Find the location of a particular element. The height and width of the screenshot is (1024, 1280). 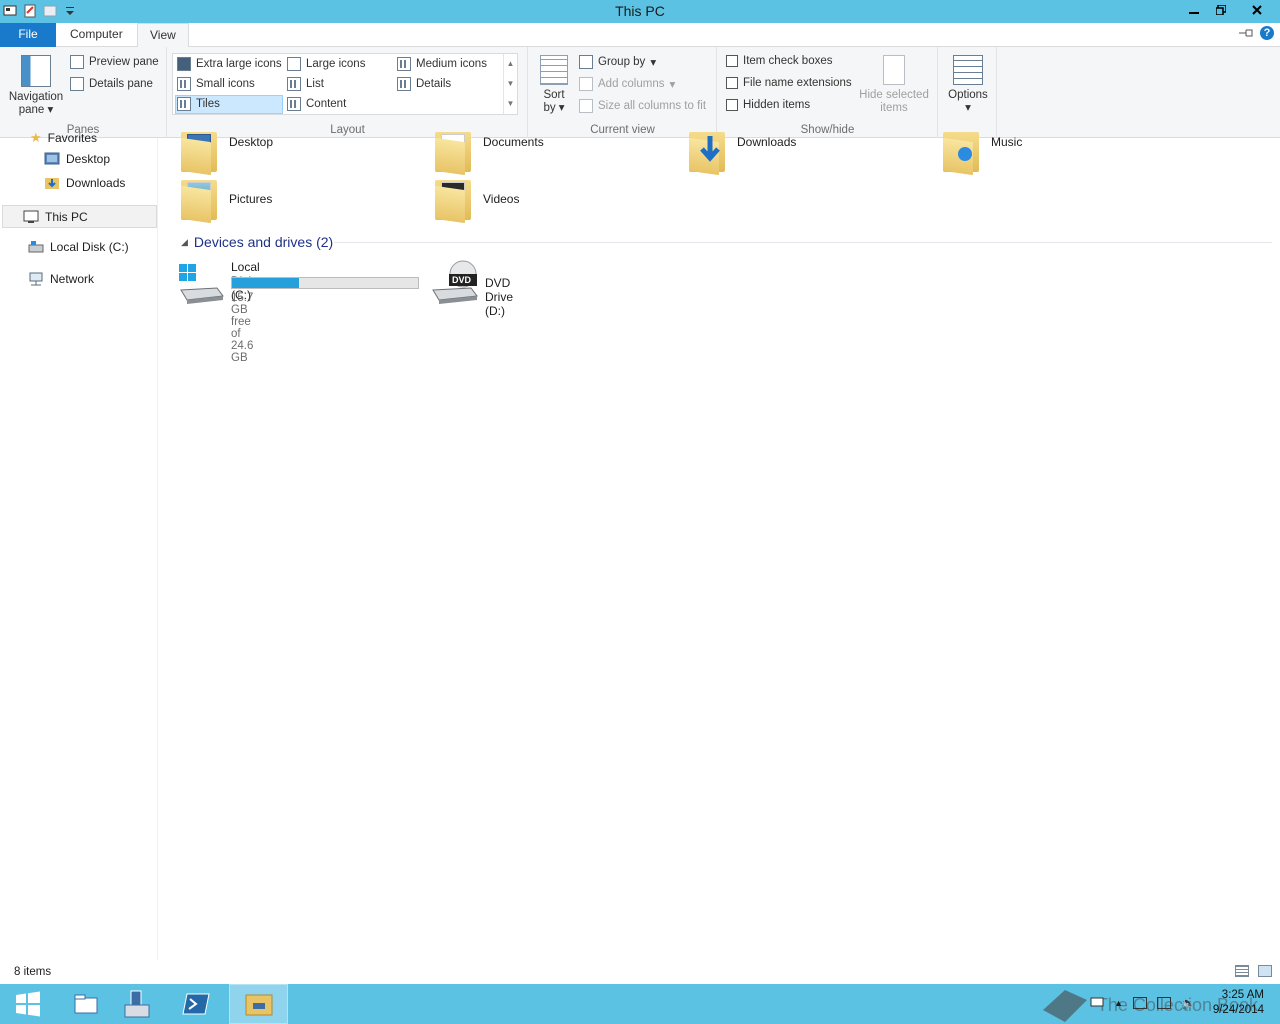

scroll-down-icon: ▼ is located at coordinates (510, 84).